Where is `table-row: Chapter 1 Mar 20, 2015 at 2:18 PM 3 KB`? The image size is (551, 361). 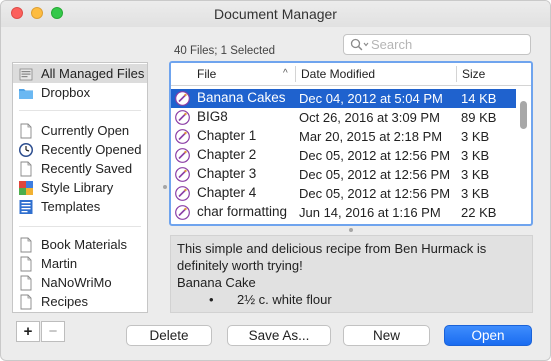
table-row: Chapter 1 Mar 20, 2015 at 2:18 PM 3 KB is located at coordinates (343, 136).